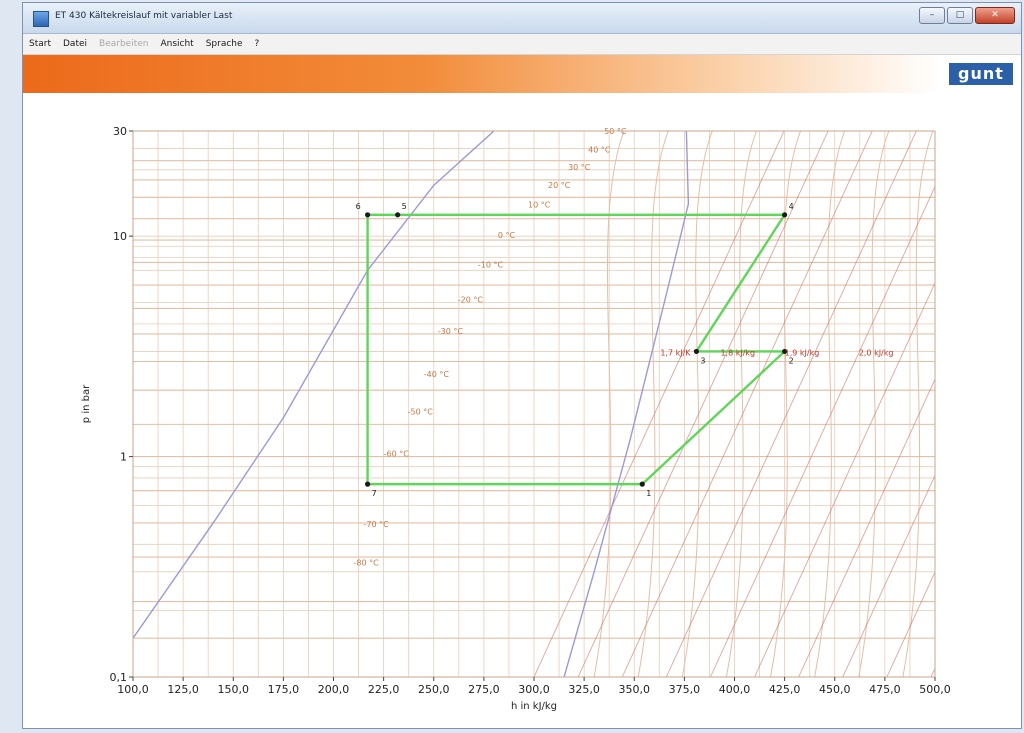  What do you see at coordinates (451, 331) in the screenshot?
I see `isotherm-label: -30 °C` at bounding box center [451, 331].